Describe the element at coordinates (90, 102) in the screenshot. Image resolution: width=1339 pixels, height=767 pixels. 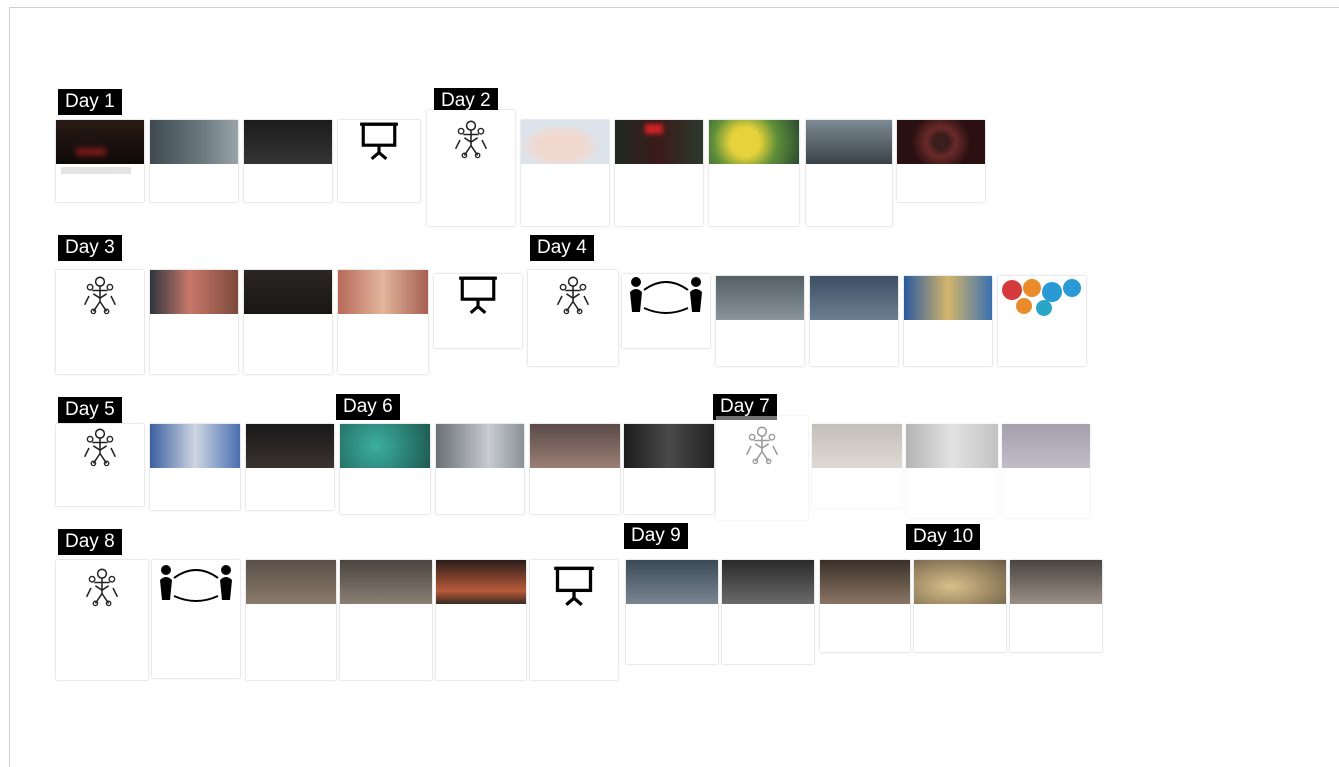
I see `day-1-label: Day 1` at that location.